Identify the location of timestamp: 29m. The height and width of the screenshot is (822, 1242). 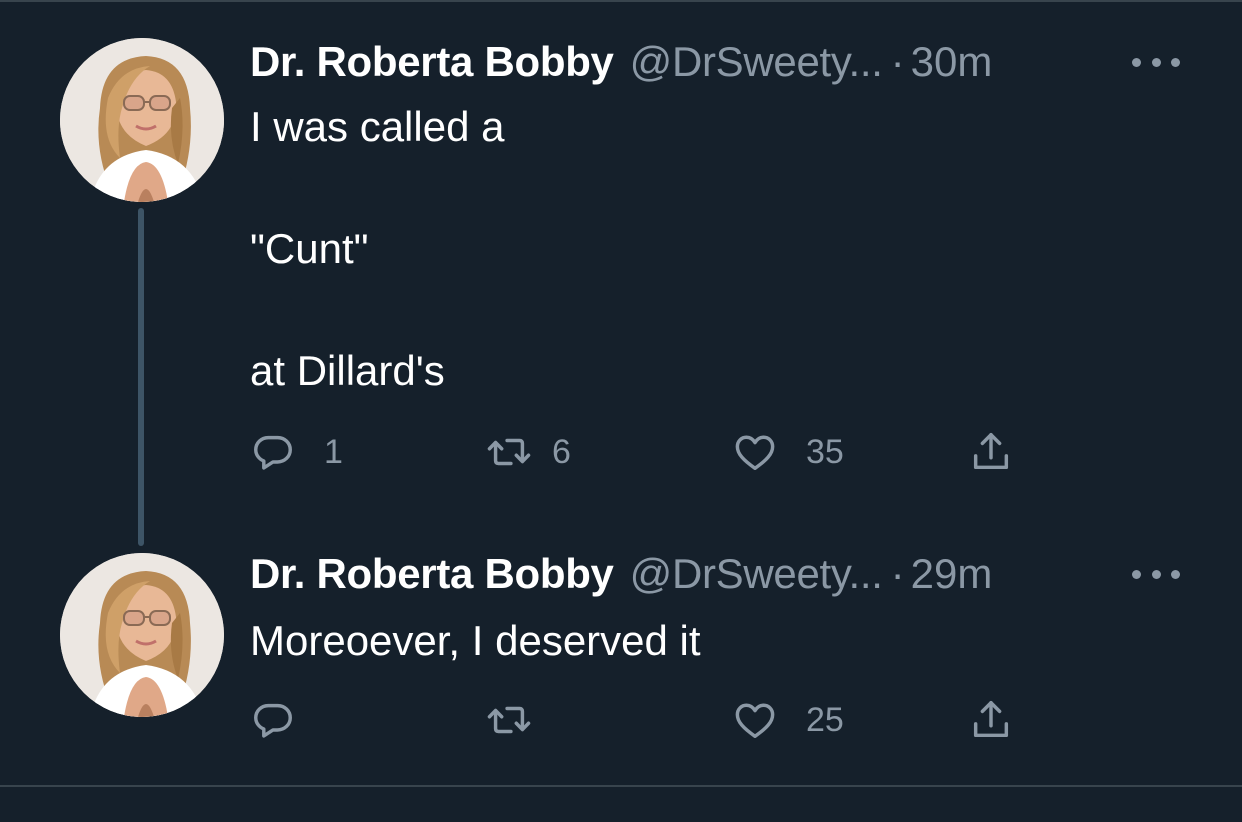
(952, 574).